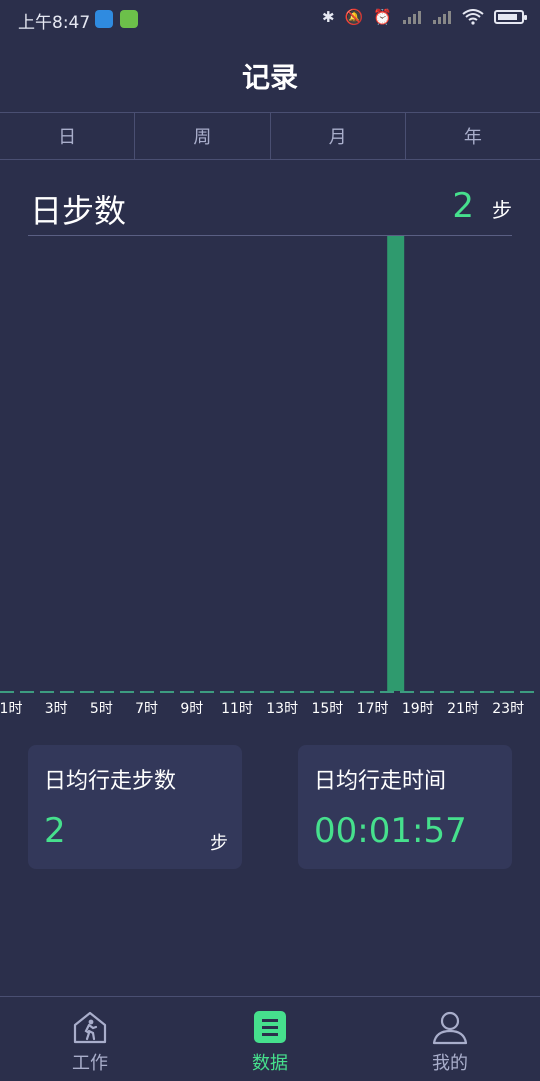  Describe the element at coordinates (354, 17) in the screenshot. I see `mute-icon: 🔕` at that location.